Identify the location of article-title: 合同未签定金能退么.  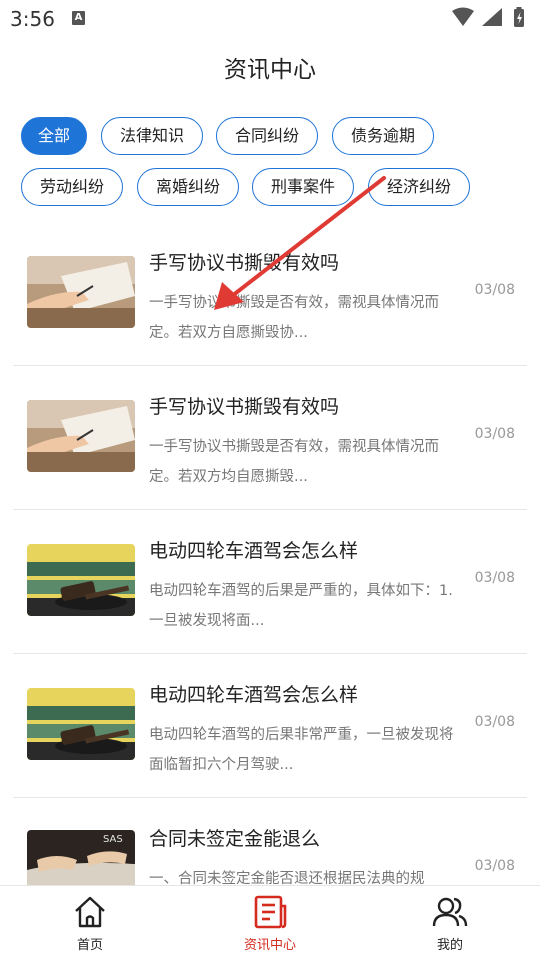
(235, 839).